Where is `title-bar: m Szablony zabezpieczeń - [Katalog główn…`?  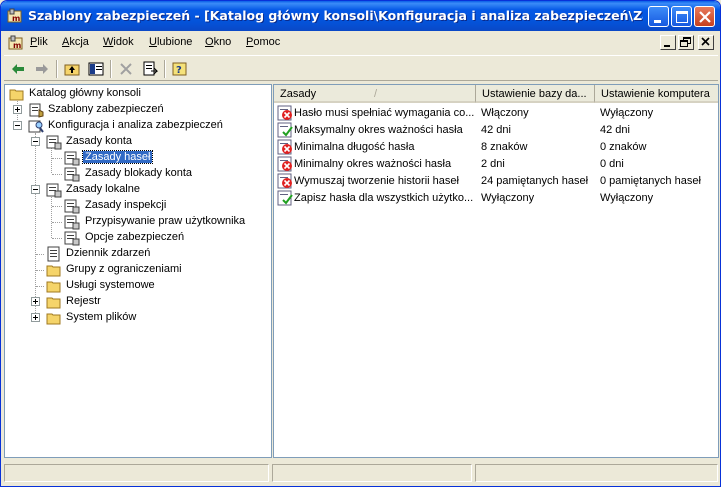 title-bar: m Szablony zabezpieczeń - [Katalog główn… is located at coordinates (360, 16).